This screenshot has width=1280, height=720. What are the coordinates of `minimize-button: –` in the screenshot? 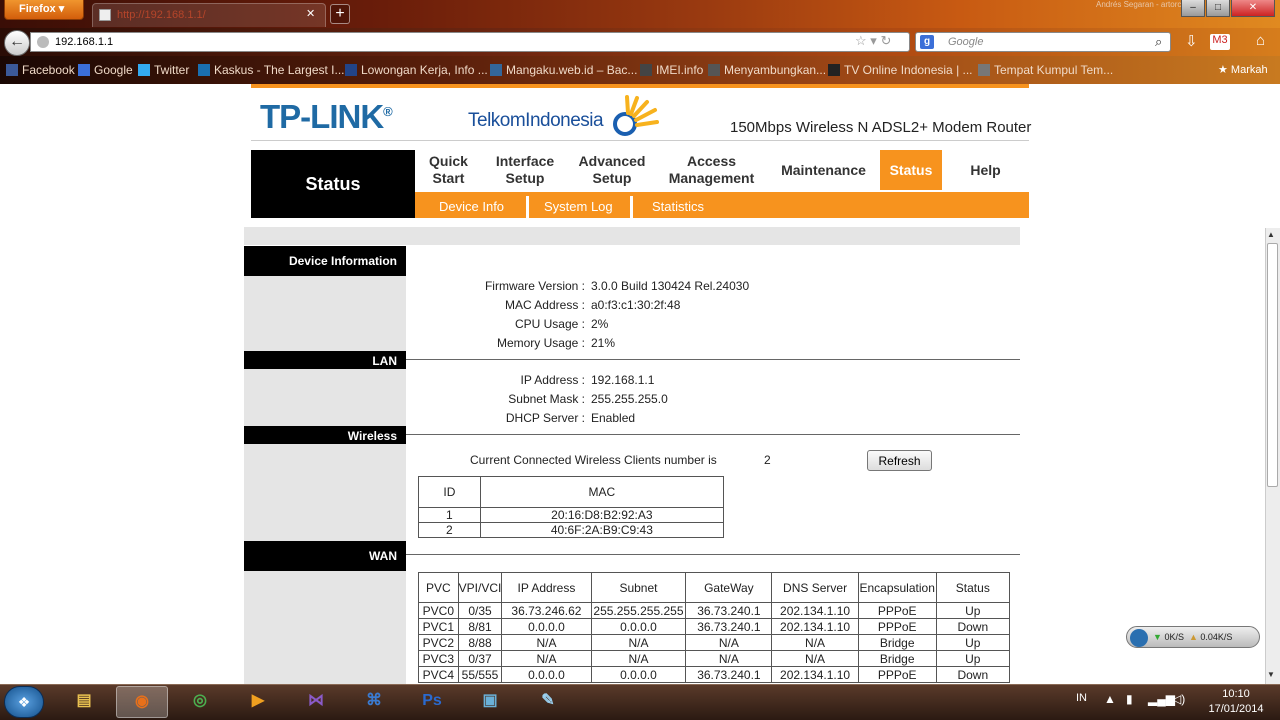 It's located at (1193, 8).